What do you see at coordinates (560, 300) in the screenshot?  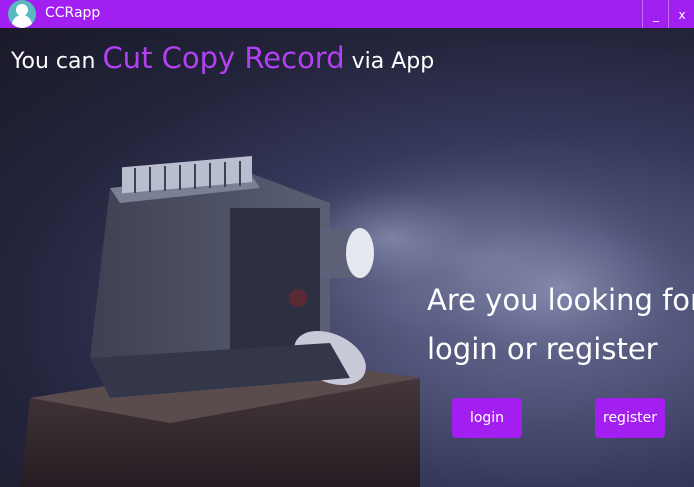 I see `question-line-1: Are you looking for` at bounding box center [560, 300].